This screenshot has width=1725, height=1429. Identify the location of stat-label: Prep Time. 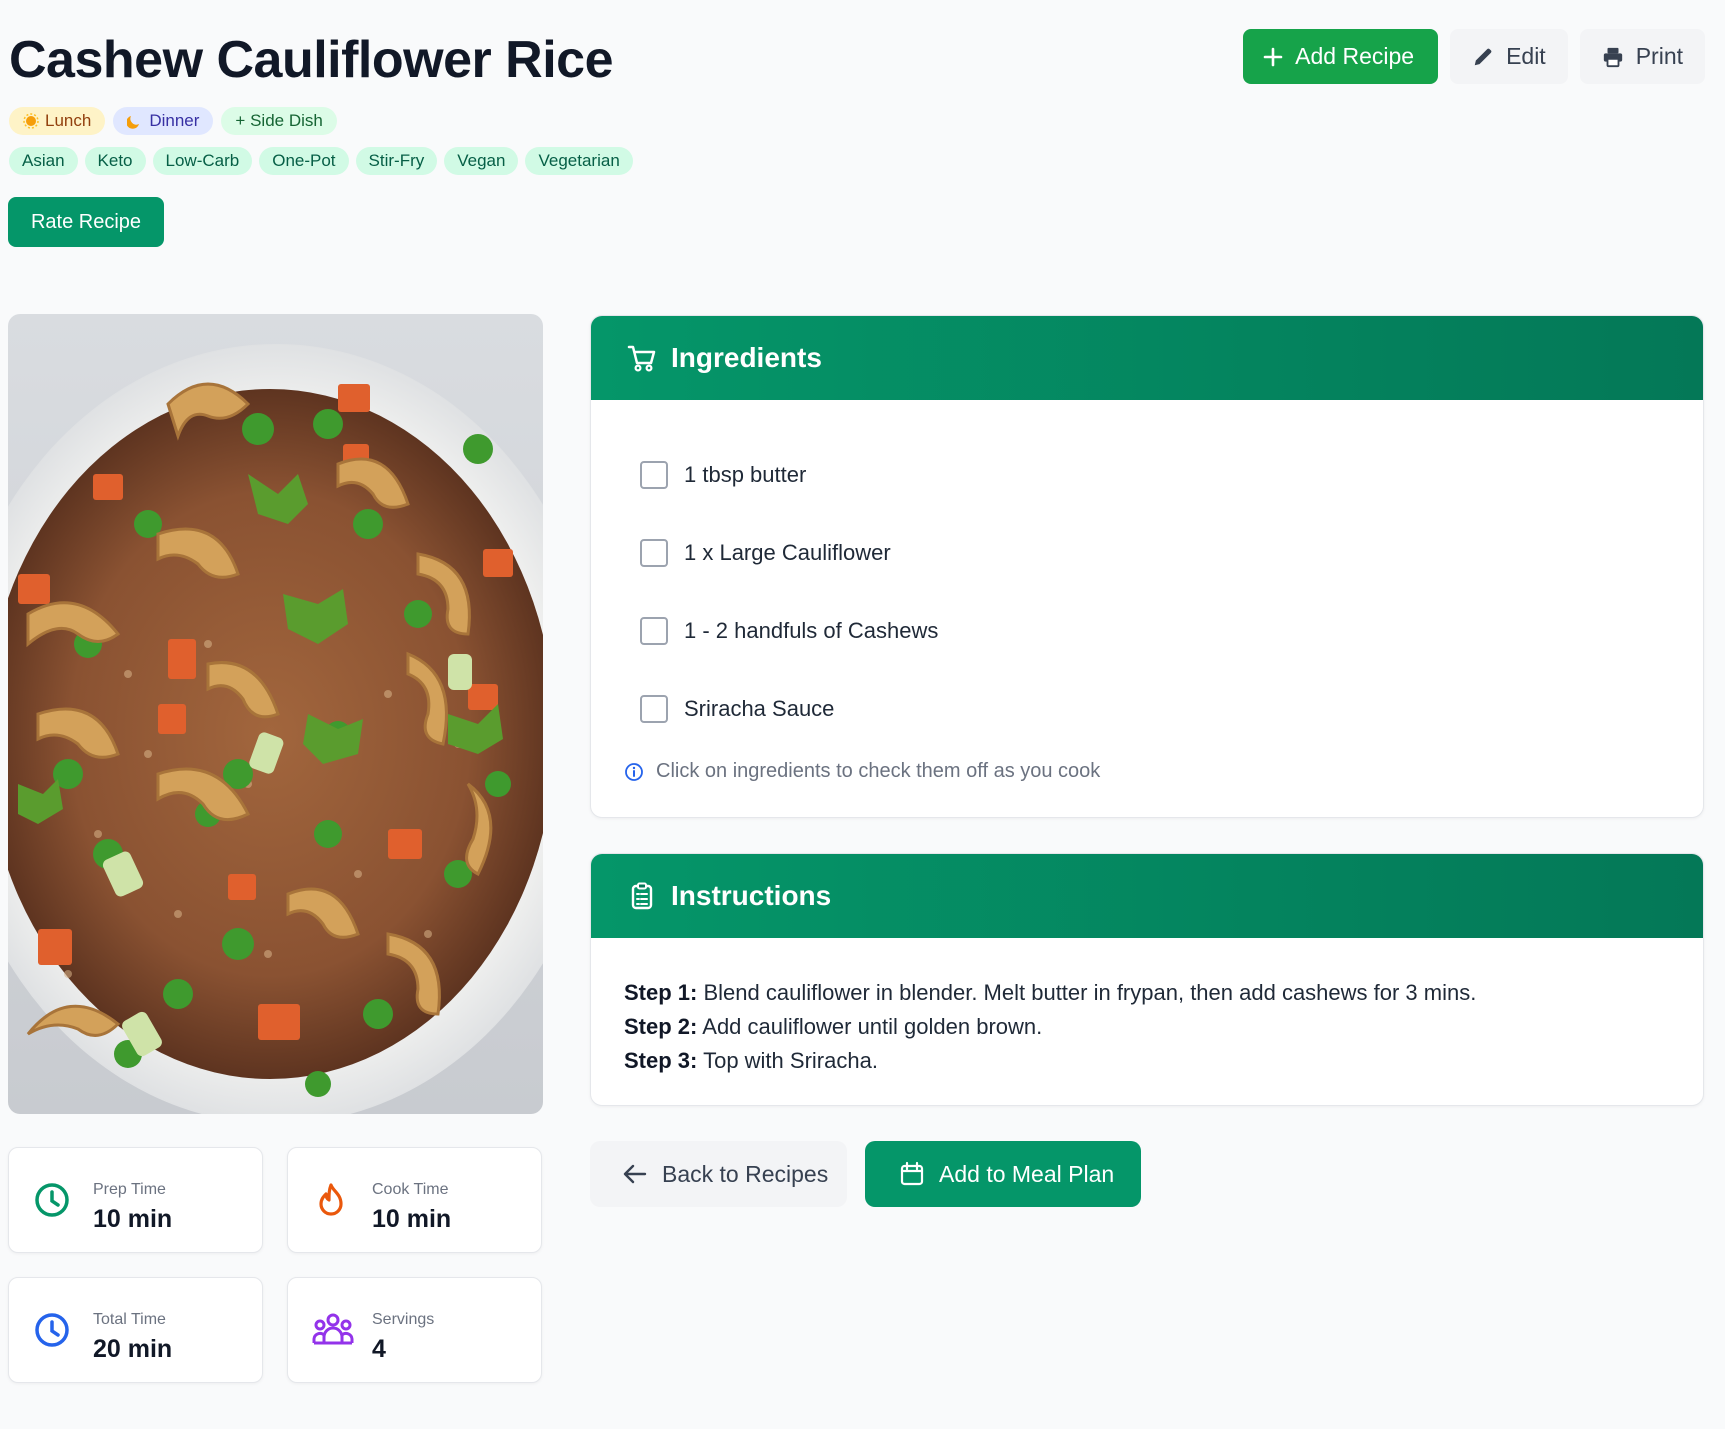
(129, 1189).